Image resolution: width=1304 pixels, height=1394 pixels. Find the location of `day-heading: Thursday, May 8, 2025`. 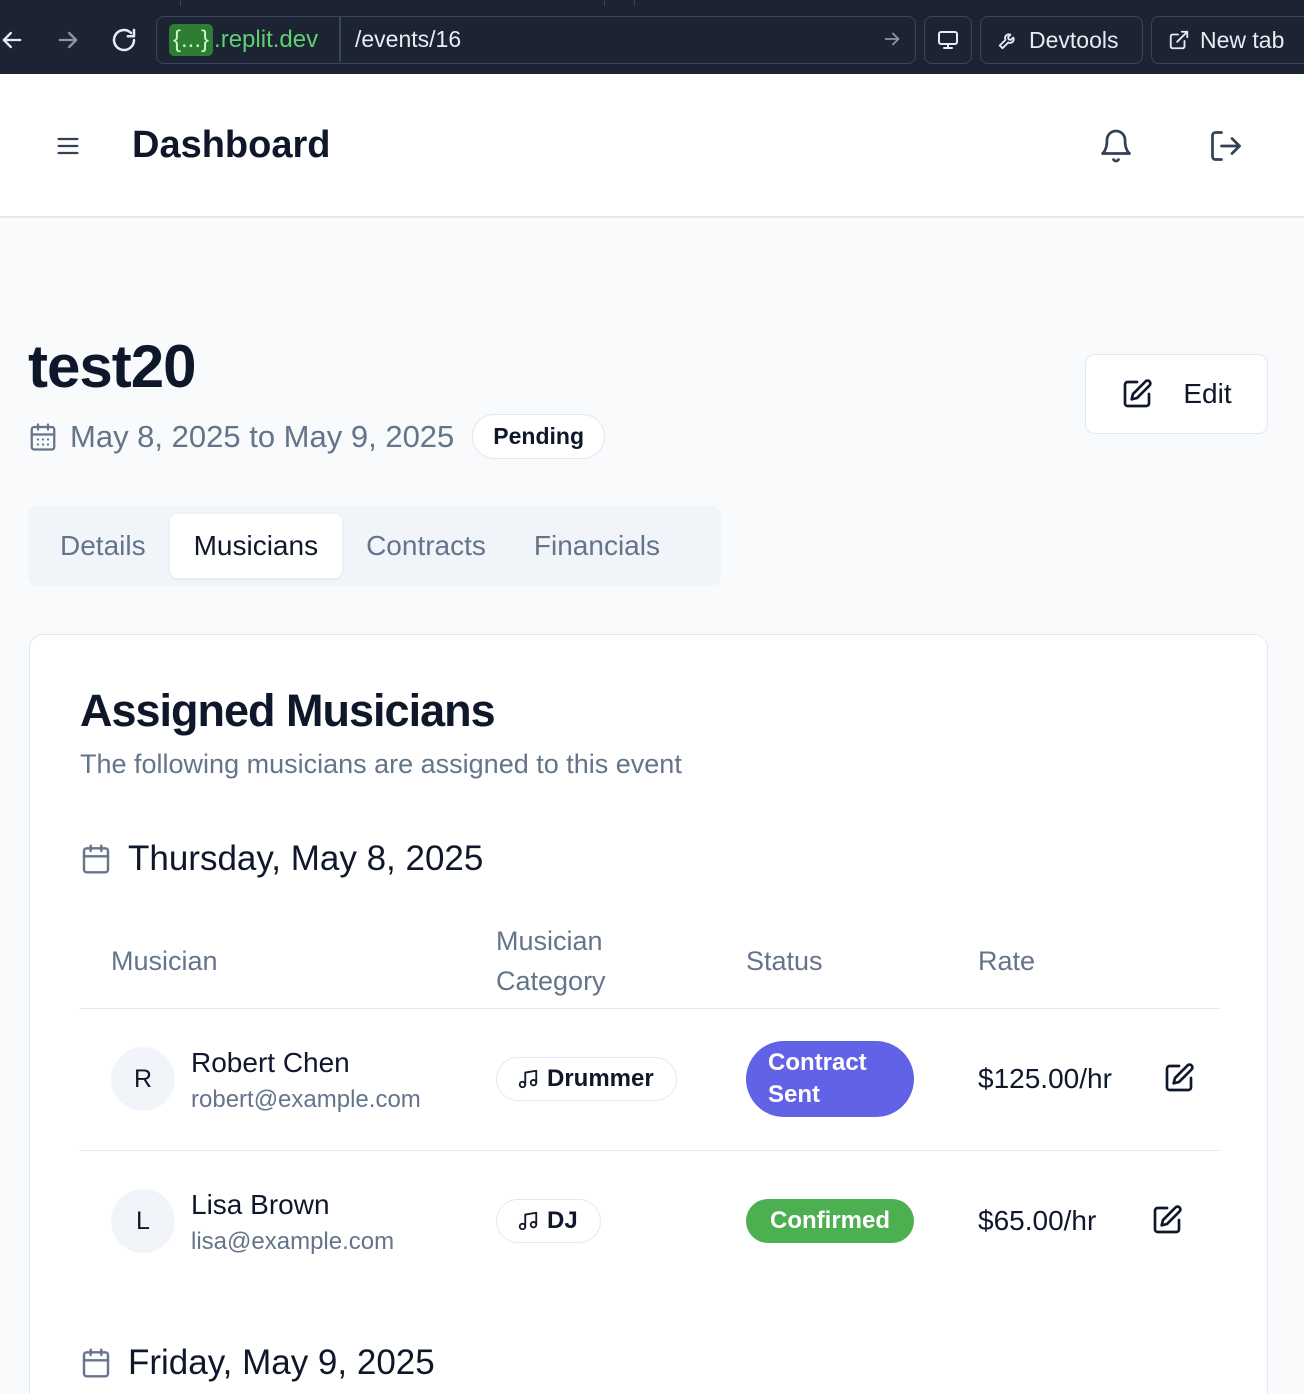

day-heading: Thursday, May 8, 2025 is located at coordinates (281, 859).